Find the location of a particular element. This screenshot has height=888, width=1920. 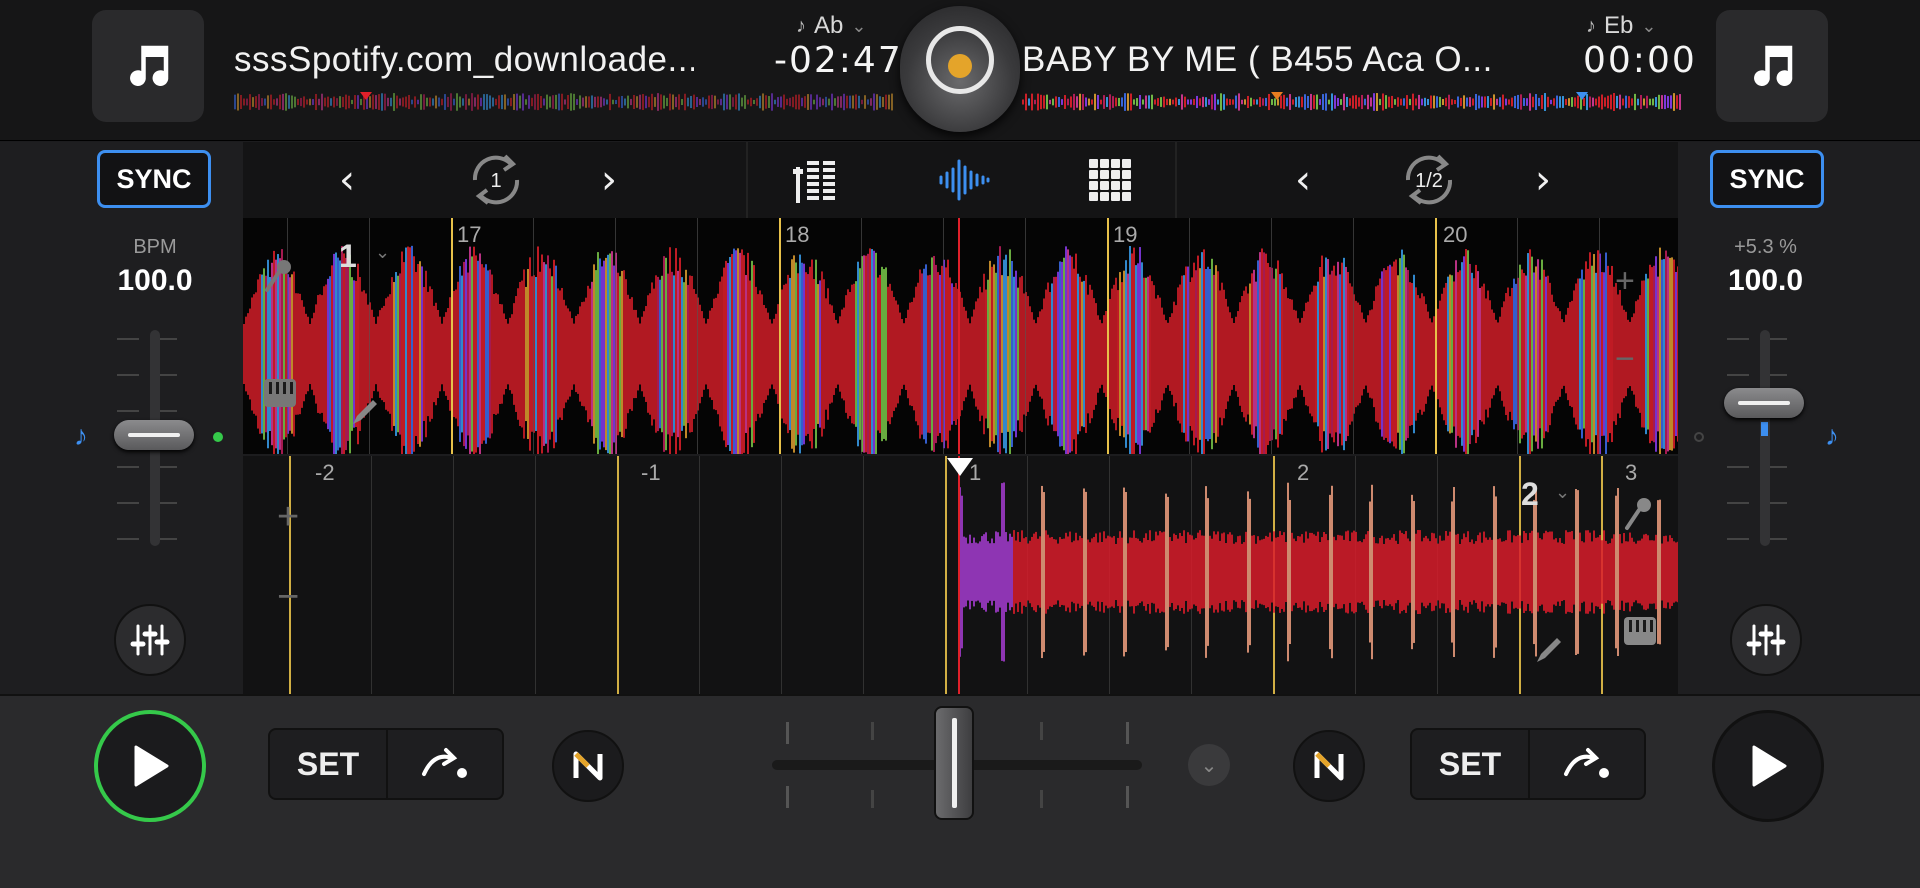

right-loop-button: 1/2 is located at coordinates (1429, 180).